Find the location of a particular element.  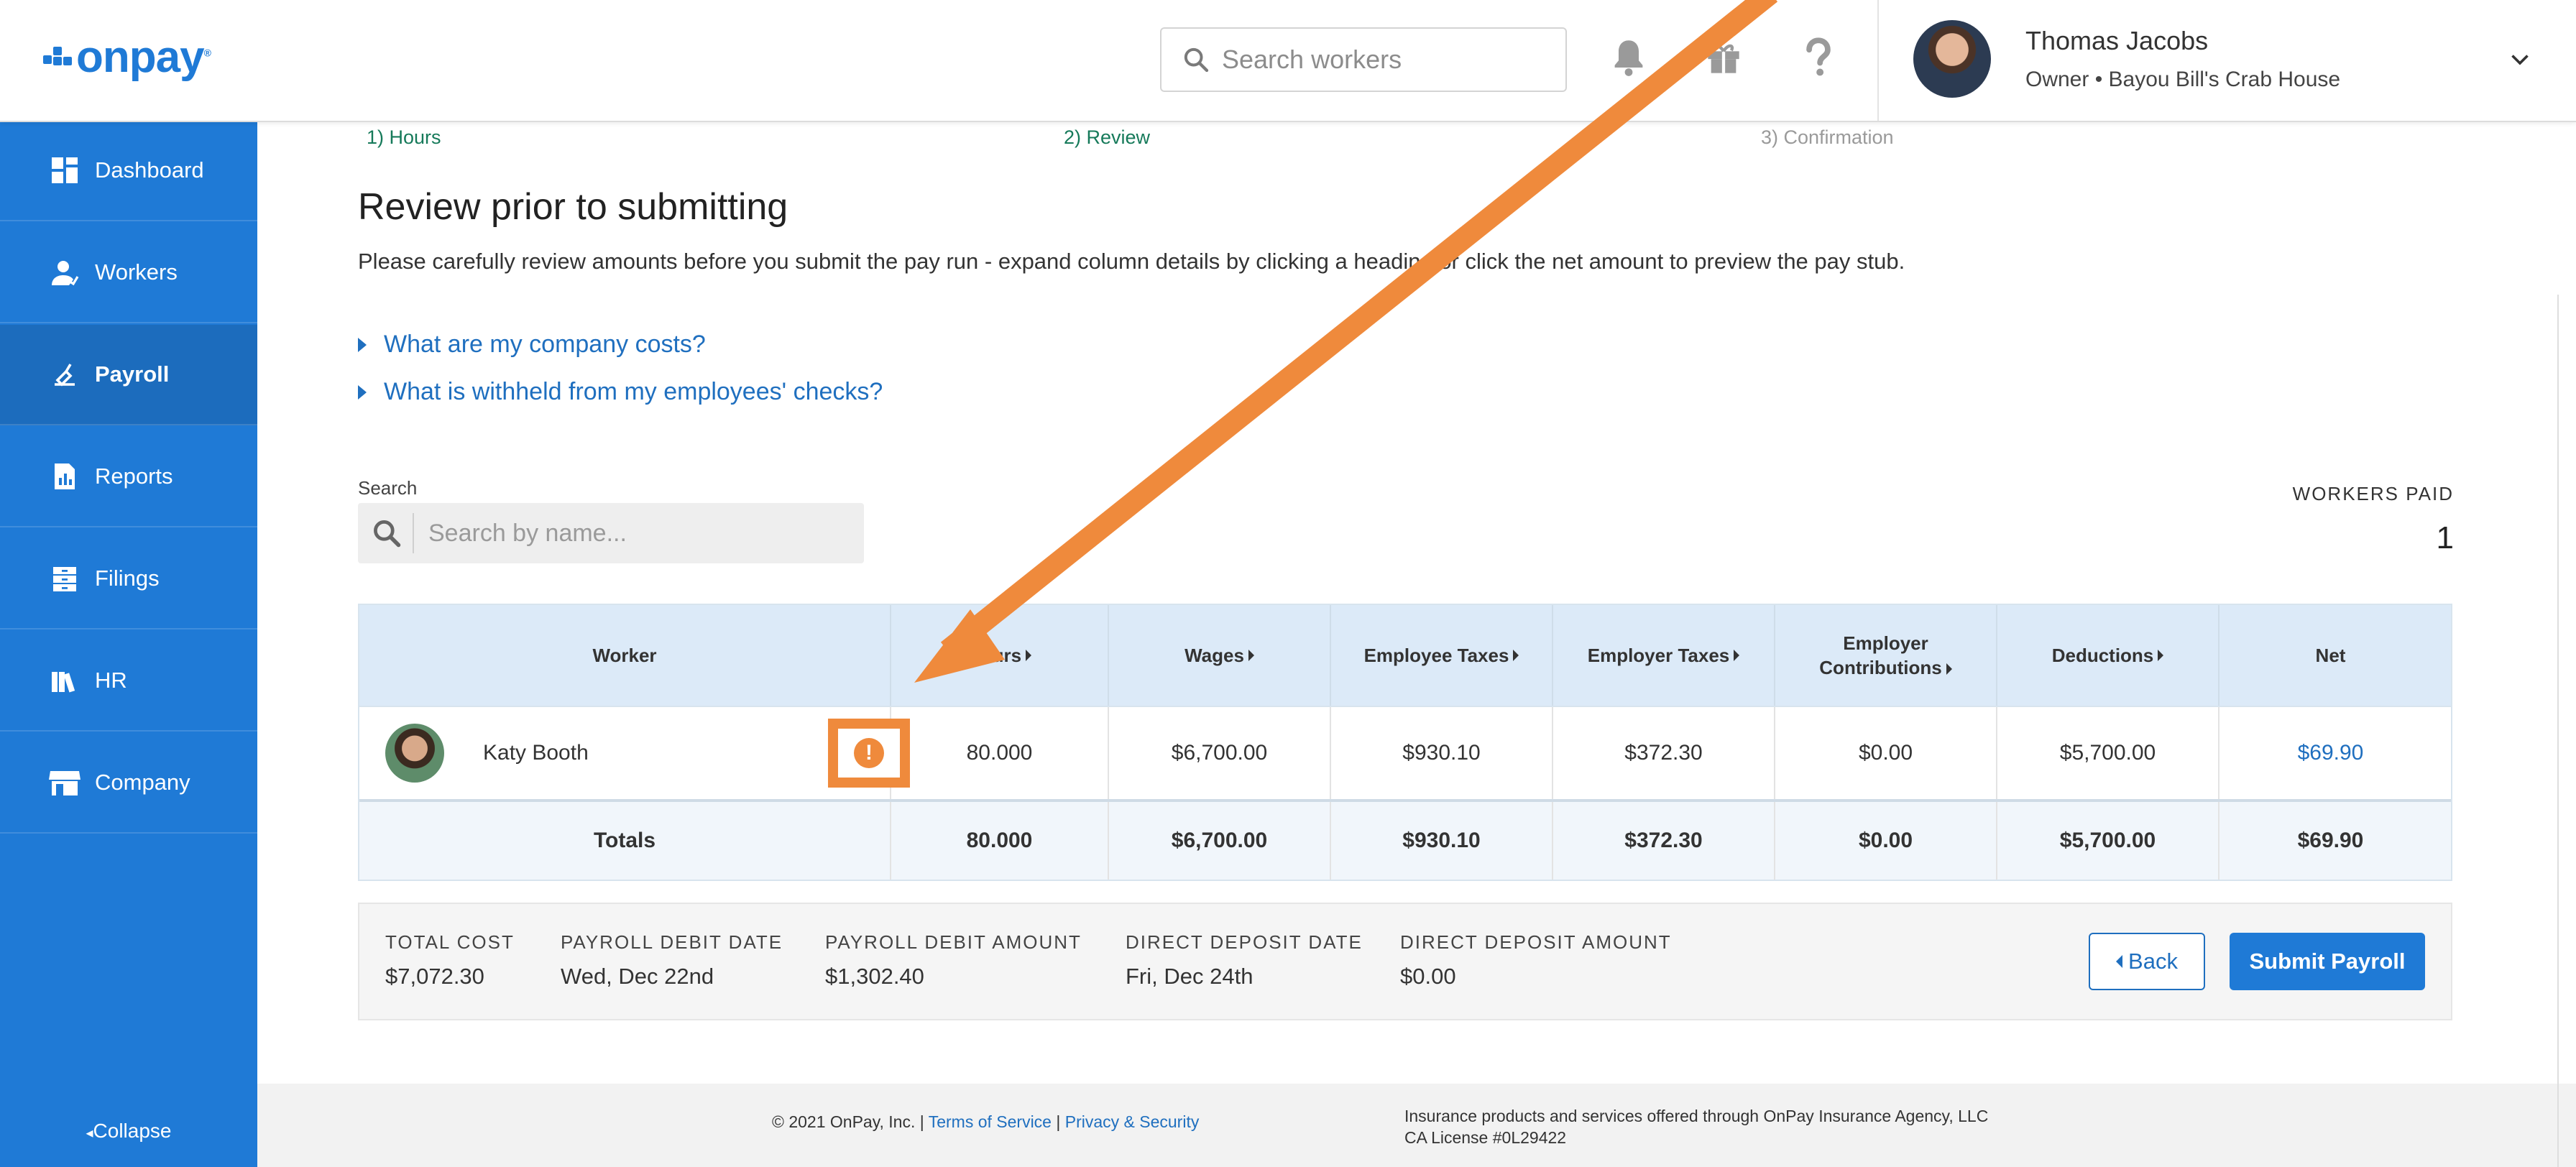

sidebar-item-label: Dashboard is located at coordinates (149, 170).